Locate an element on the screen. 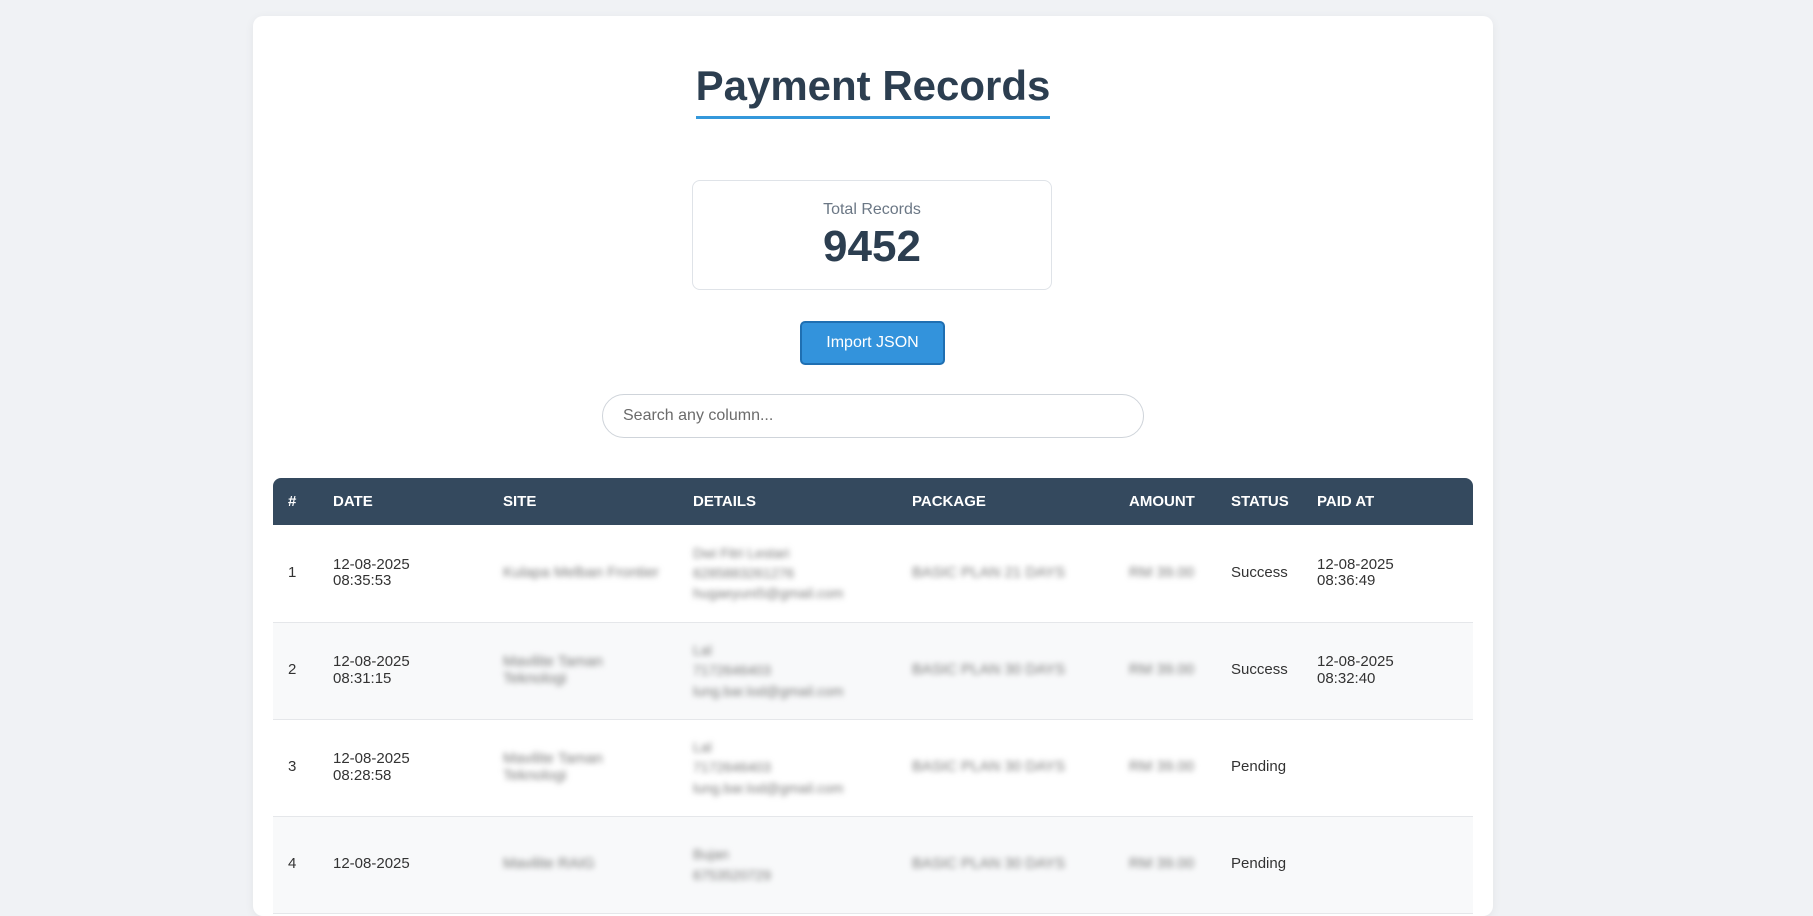 This screenshot has height=916, width=1813. column-header-package: PACKAGE is located at coordinates (1005, 501).